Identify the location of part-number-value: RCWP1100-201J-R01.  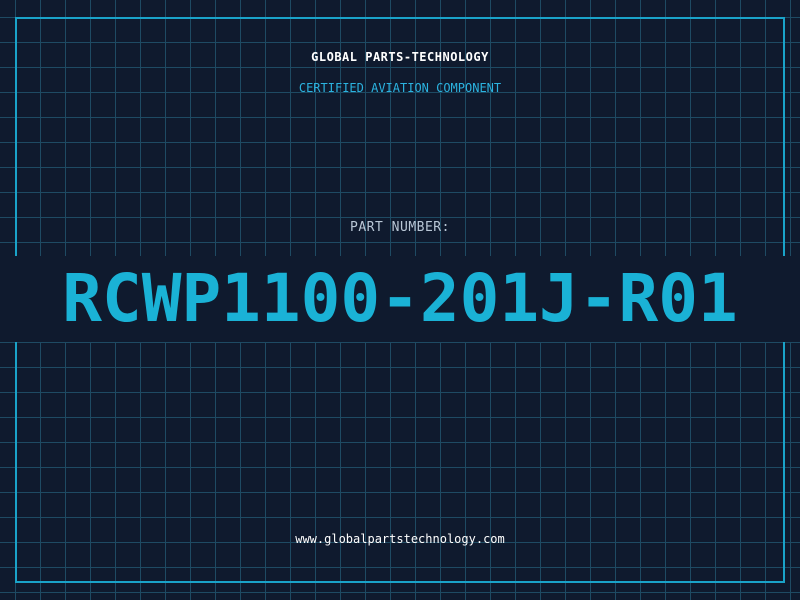
(400, 299).